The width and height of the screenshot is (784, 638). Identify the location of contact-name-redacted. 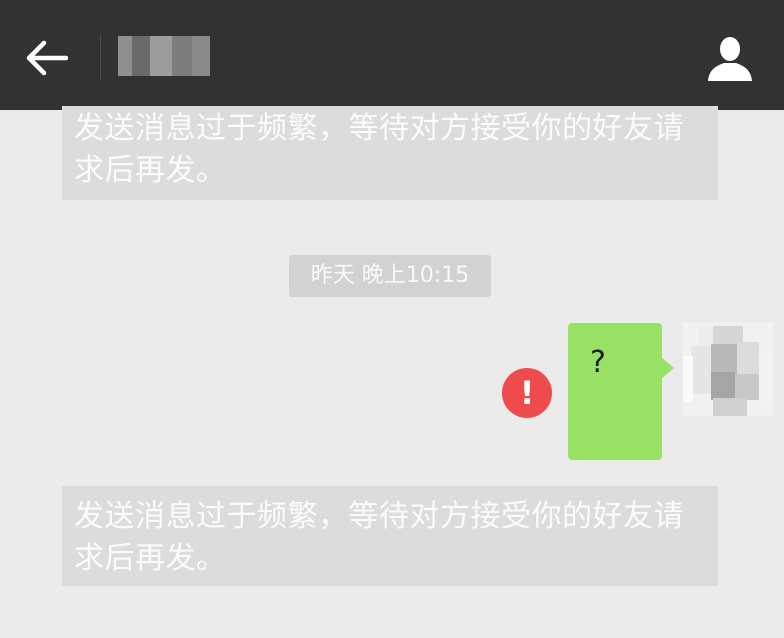
(164, 56).